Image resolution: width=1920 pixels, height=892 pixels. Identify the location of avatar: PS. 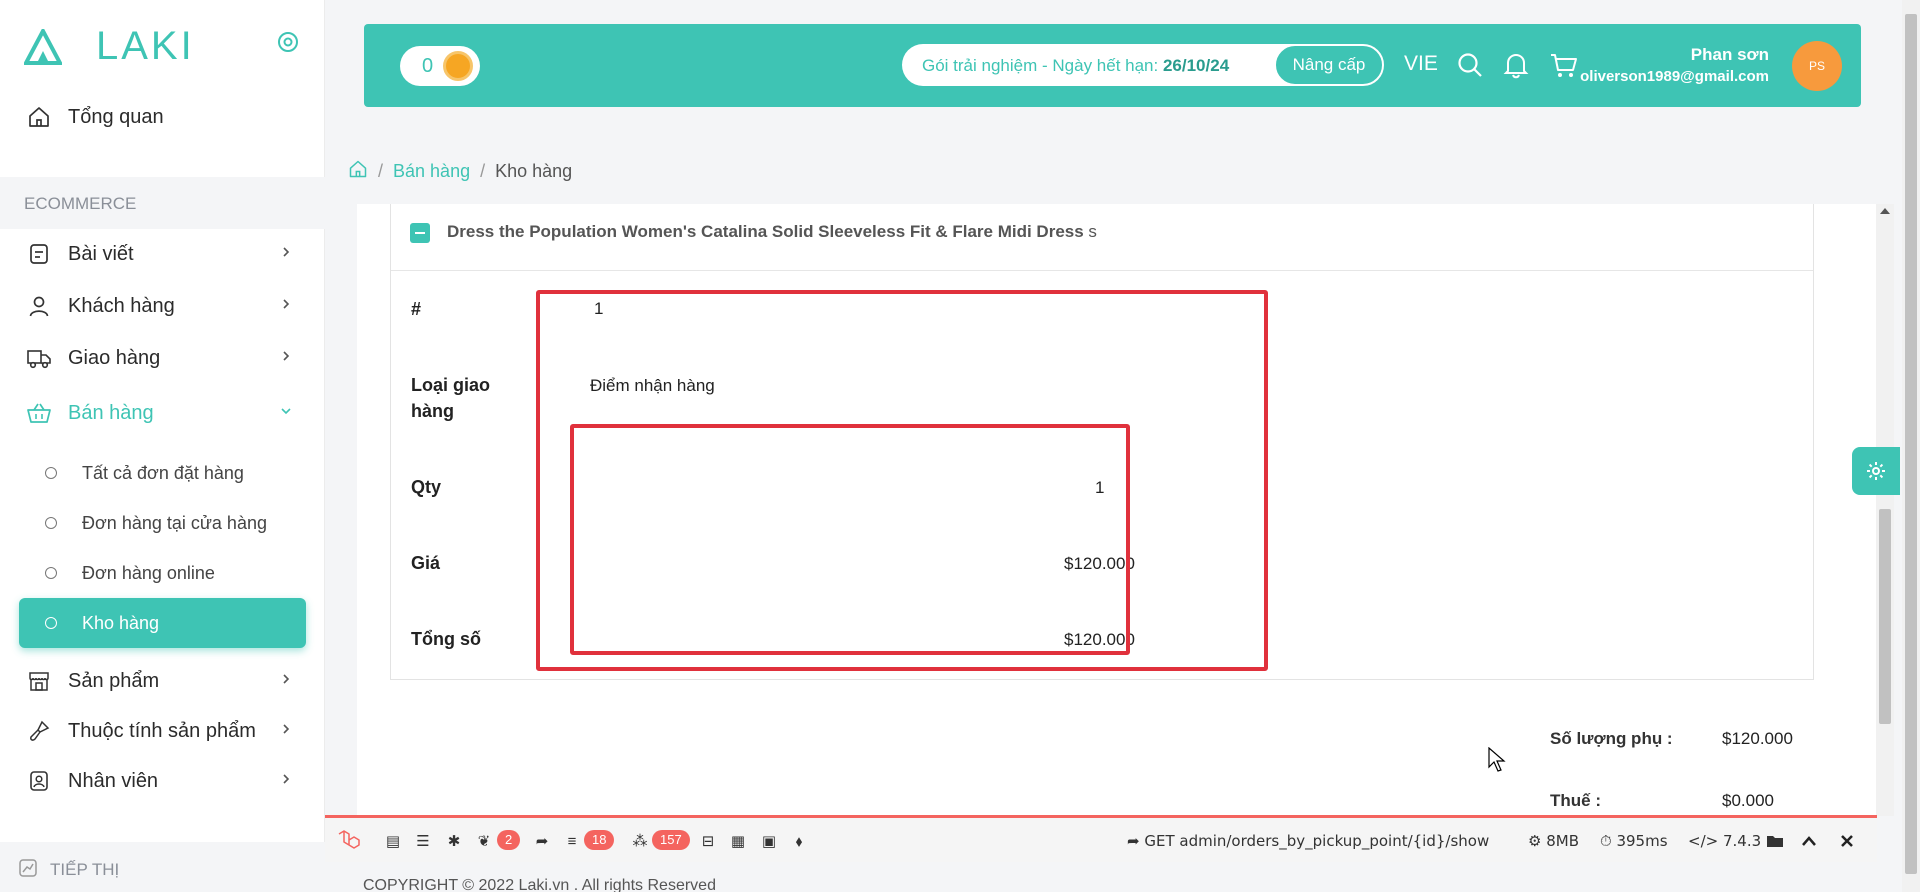
(1817, 66).